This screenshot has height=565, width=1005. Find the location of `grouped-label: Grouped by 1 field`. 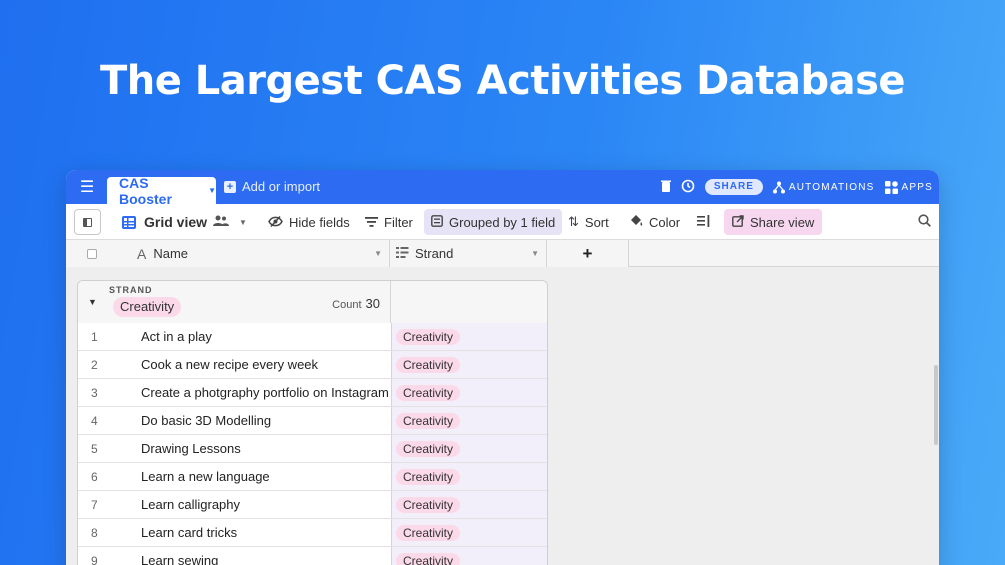

grouped-label: Grouped by 1 field is located at coordinates (502, 222).